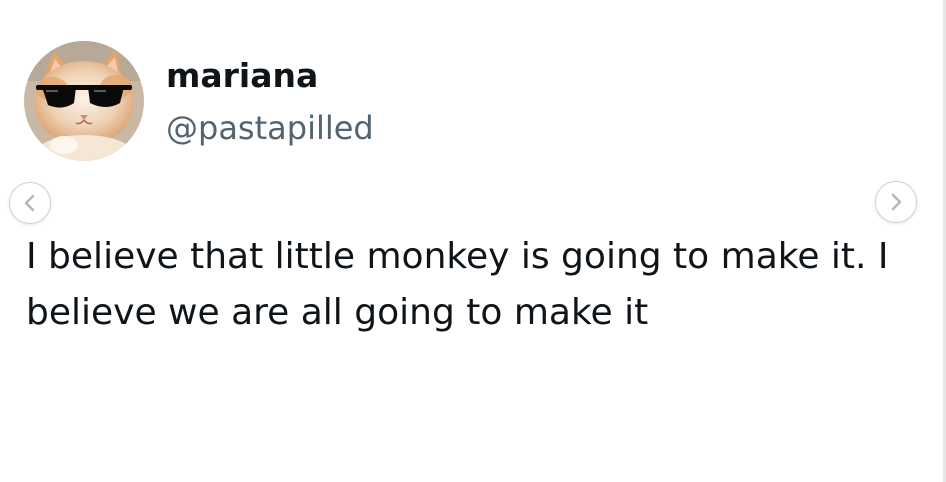 Image resolution: width=946 pixels, height=482 pixels. I want to click on carousel-prev-button, so click(30, 203).